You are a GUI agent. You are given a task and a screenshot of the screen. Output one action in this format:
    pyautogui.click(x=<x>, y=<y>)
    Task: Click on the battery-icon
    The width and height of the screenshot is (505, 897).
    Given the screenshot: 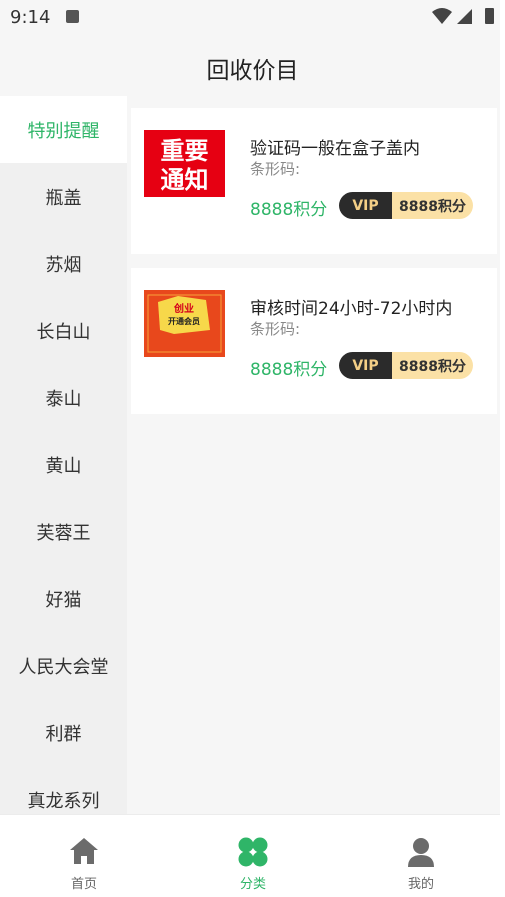 What is the action you would take?
    pyautogui.click(x=489, y=16)
    